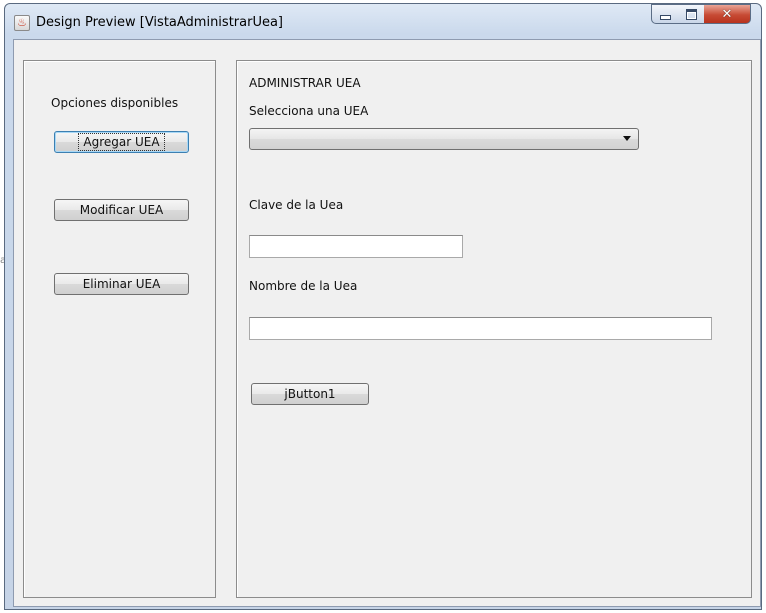 This screenshot has width=766, height=613. What do you see at coordinates (305, 83) in the screenshot?
I see `page-title: ADMINISTRAR UEA` at bounding box center [305, 83].